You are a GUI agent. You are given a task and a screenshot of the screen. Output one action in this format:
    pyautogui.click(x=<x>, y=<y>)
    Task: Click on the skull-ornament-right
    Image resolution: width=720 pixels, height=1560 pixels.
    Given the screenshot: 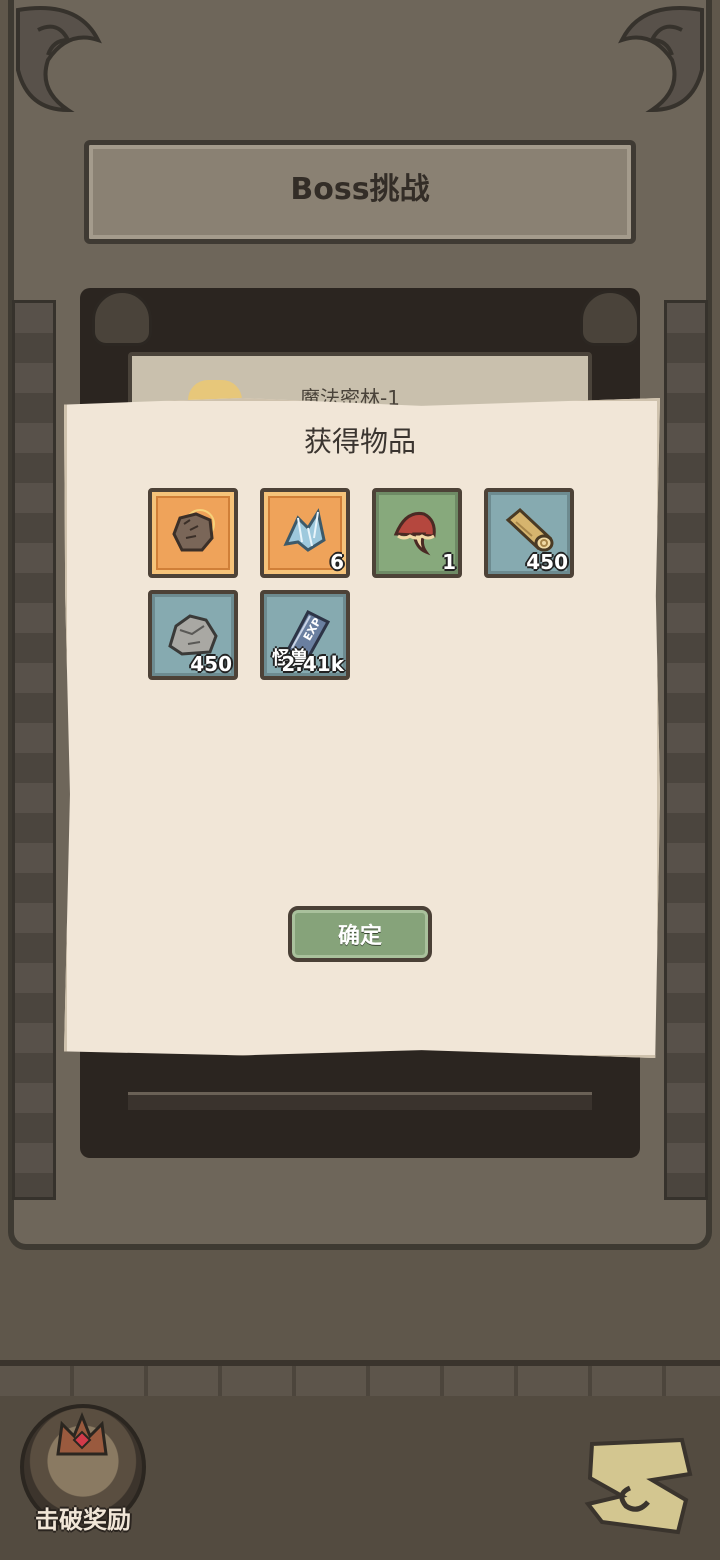 What is the action you would take?
    pyautogui.click(x=610, y=318)
    